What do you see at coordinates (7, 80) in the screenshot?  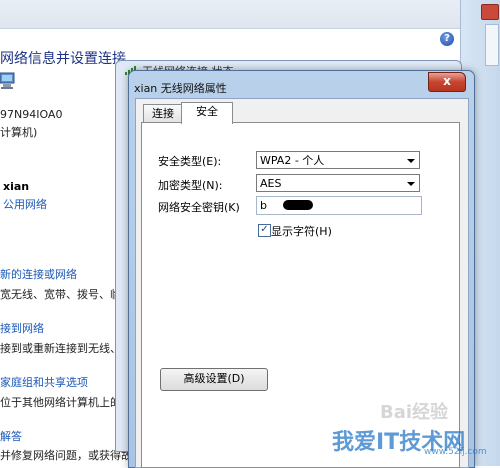 I see `computer-icon` at bounding box center [7, 80].